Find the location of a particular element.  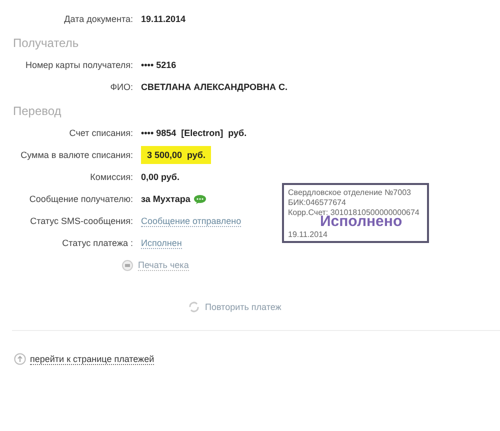

amount-highlight: 3 500,00 руб. is located at coordinates (176, 155).